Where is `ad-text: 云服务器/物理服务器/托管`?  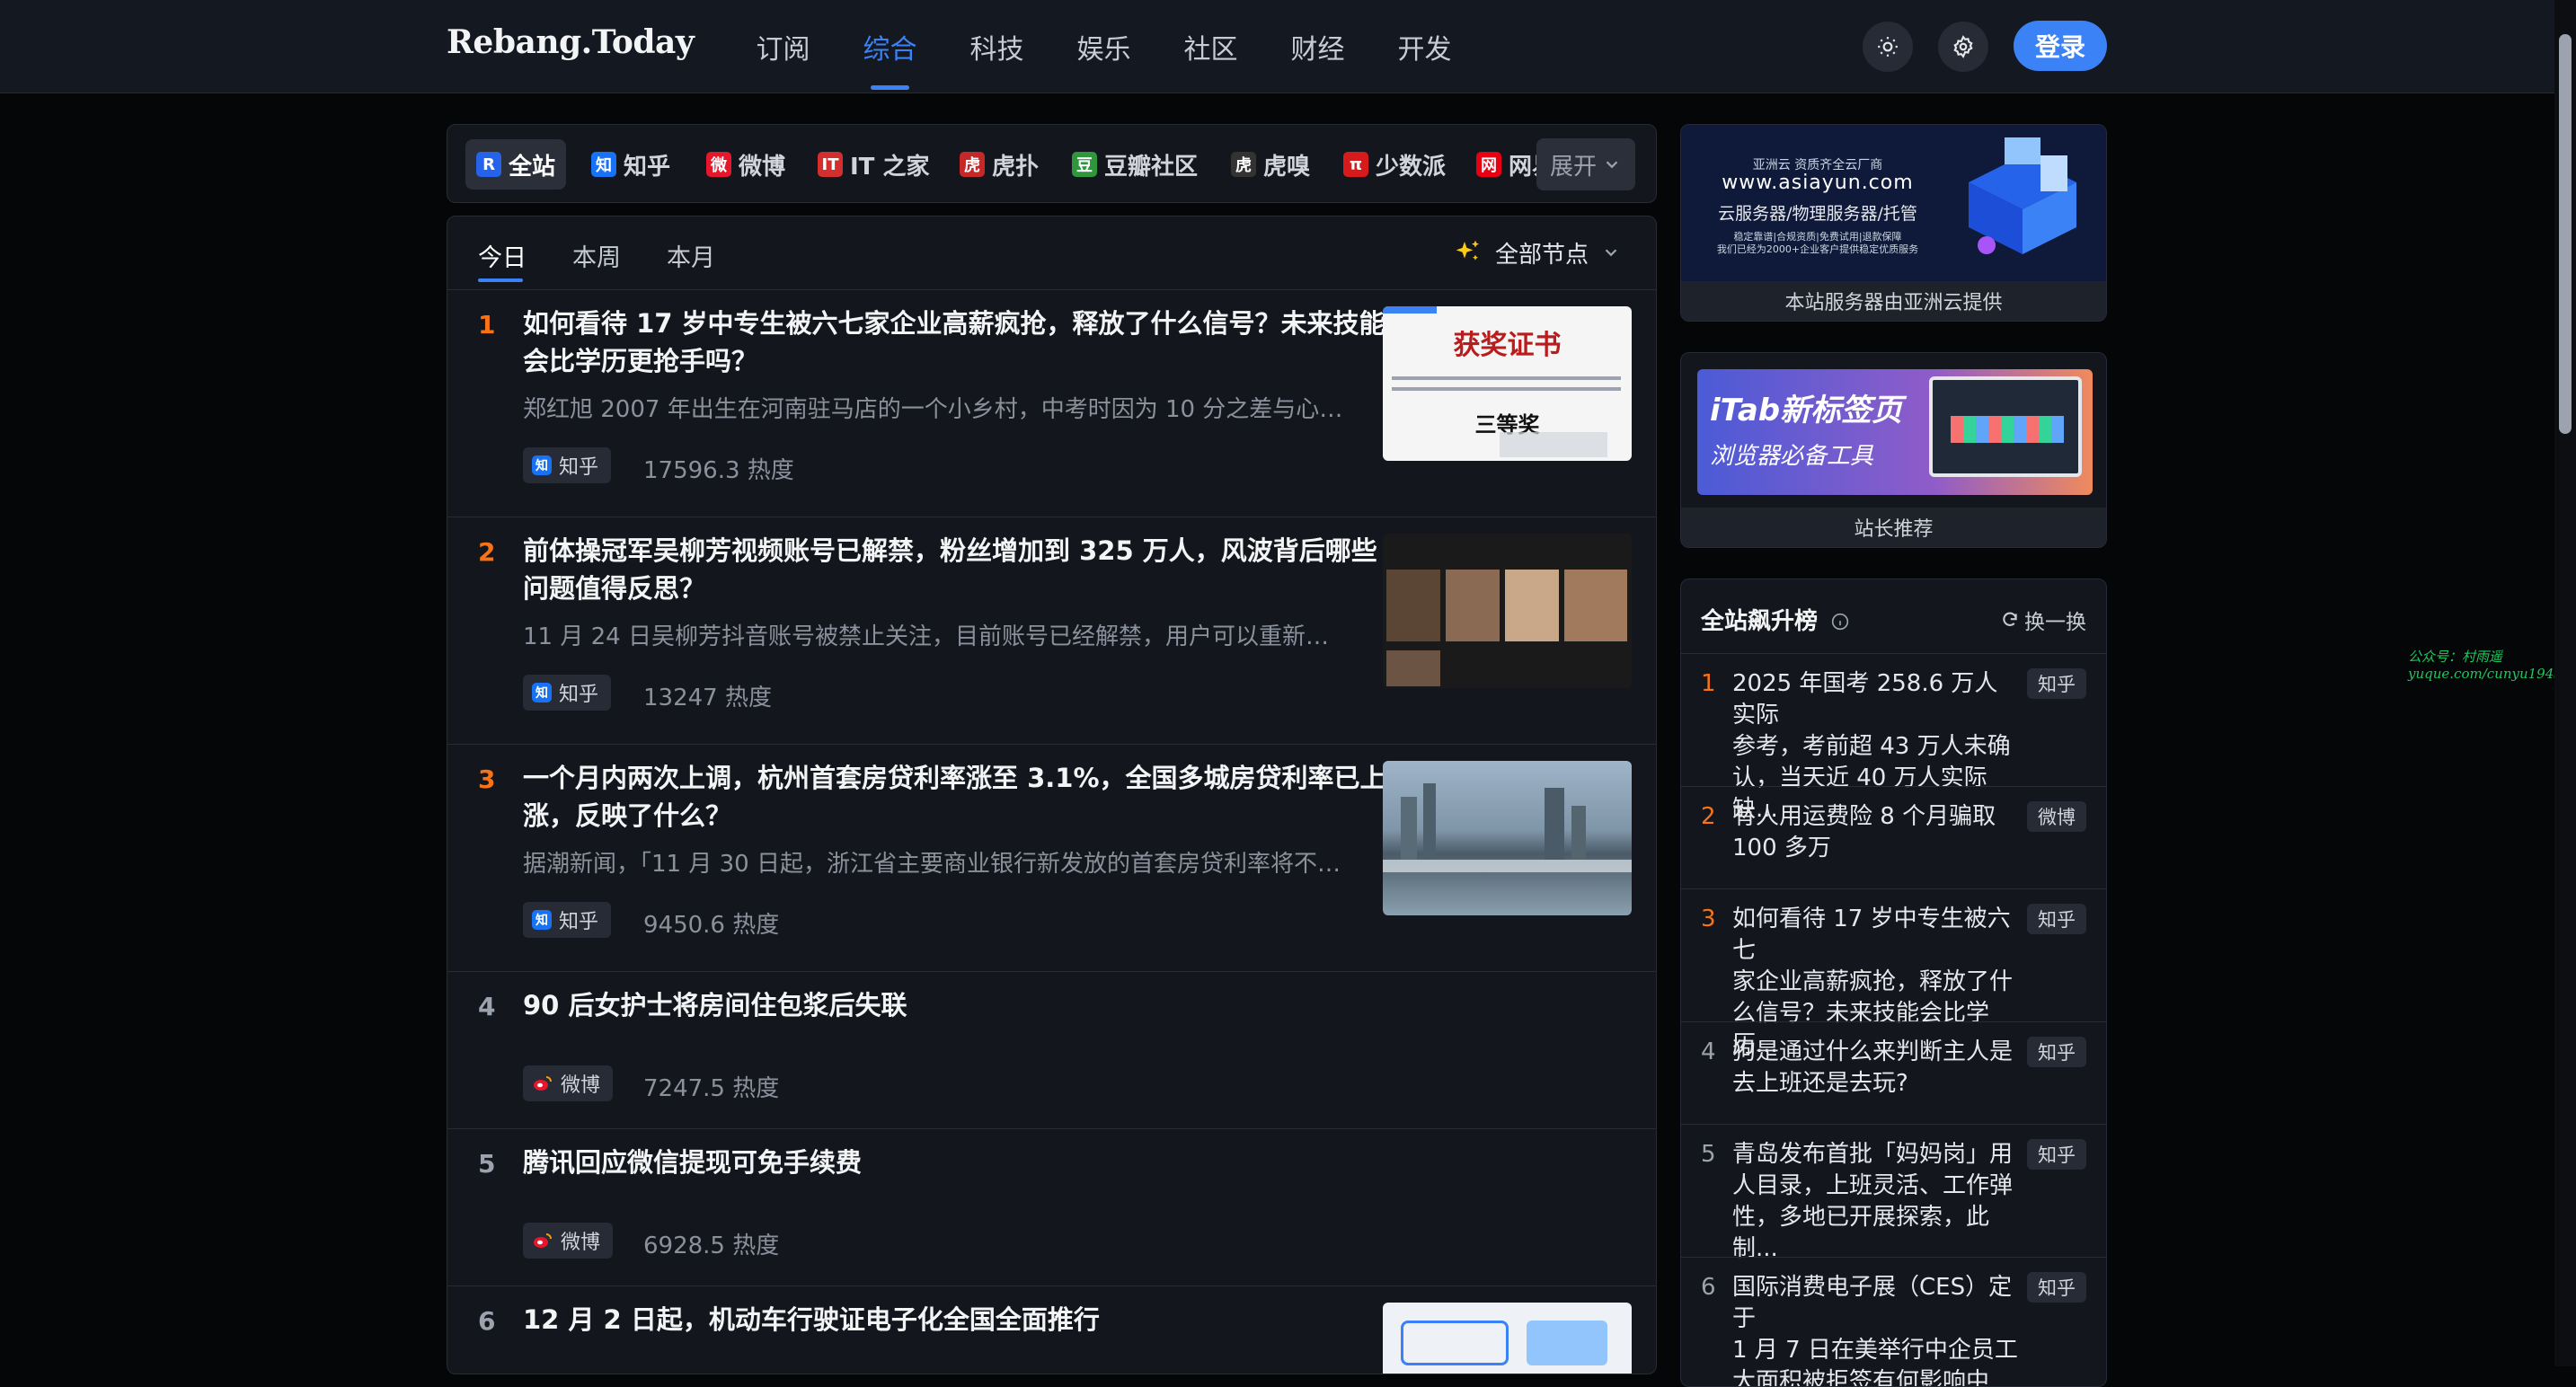
ad-text: 云服务器/物理服务器/托管 is located at coordinates (1817, 214).